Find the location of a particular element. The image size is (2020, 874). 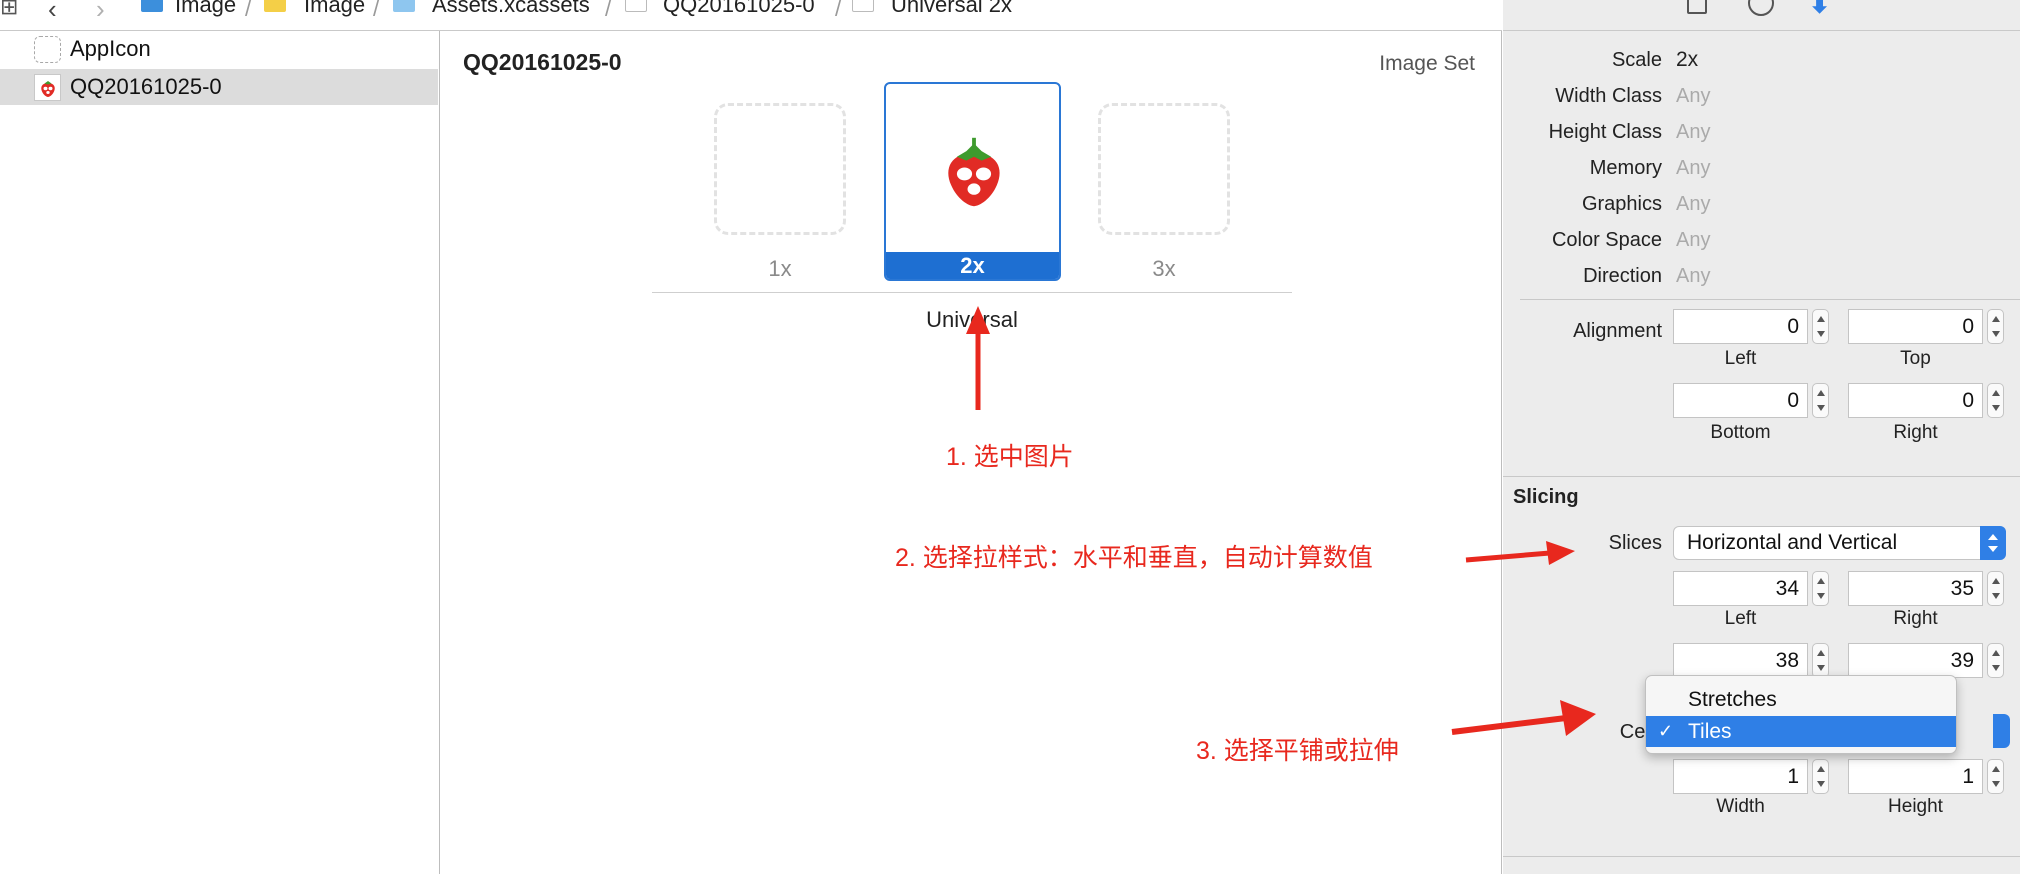

slice-left-label: Left is located at coordinates (1740, 618).